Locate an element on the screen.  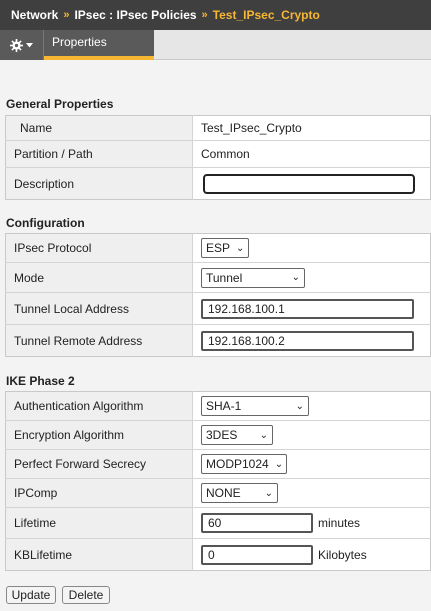
tab-properties: Properties is located at coordinates (99, 45).